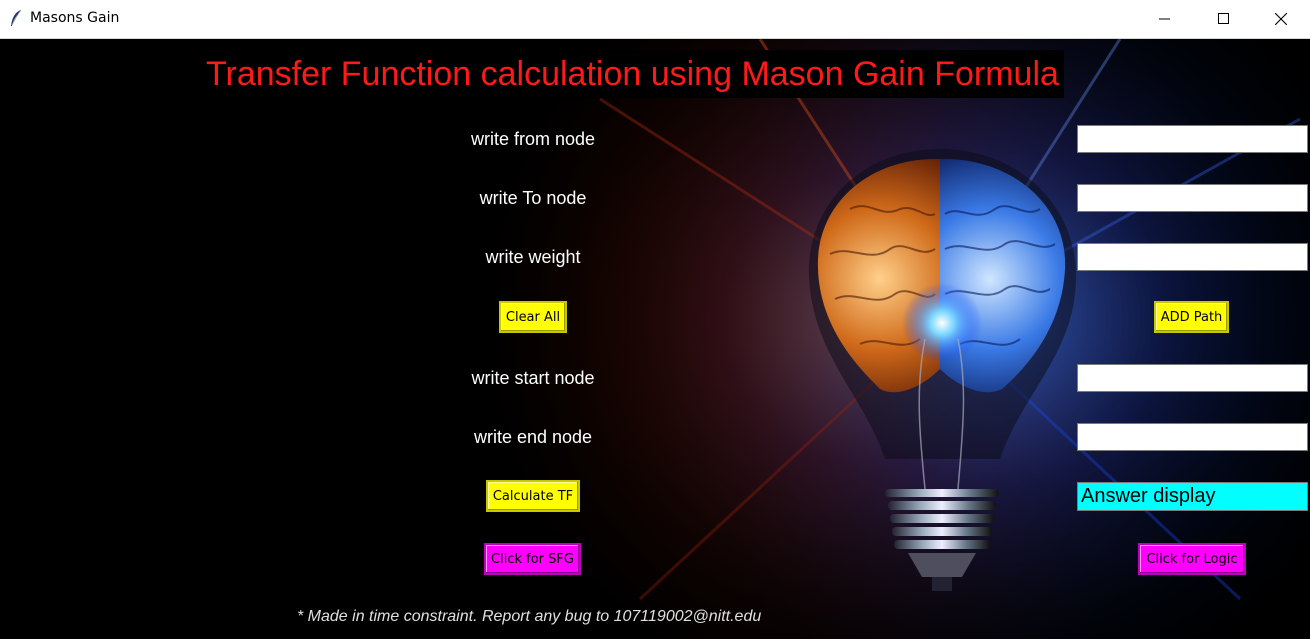 The height and width of the screenshot is (639, 1310). I want to click on weight-label: write weight, so click(533, 257).